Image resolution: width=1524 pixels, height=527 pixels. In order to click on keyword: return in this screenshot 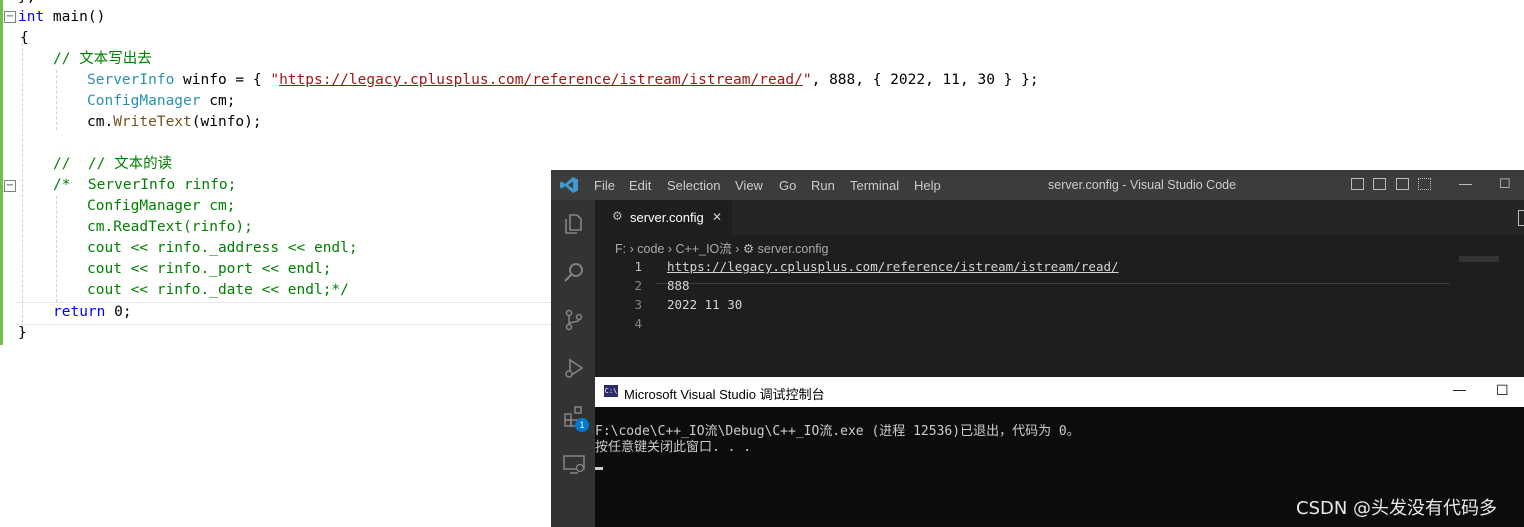, I will do `click(79, 312)`.